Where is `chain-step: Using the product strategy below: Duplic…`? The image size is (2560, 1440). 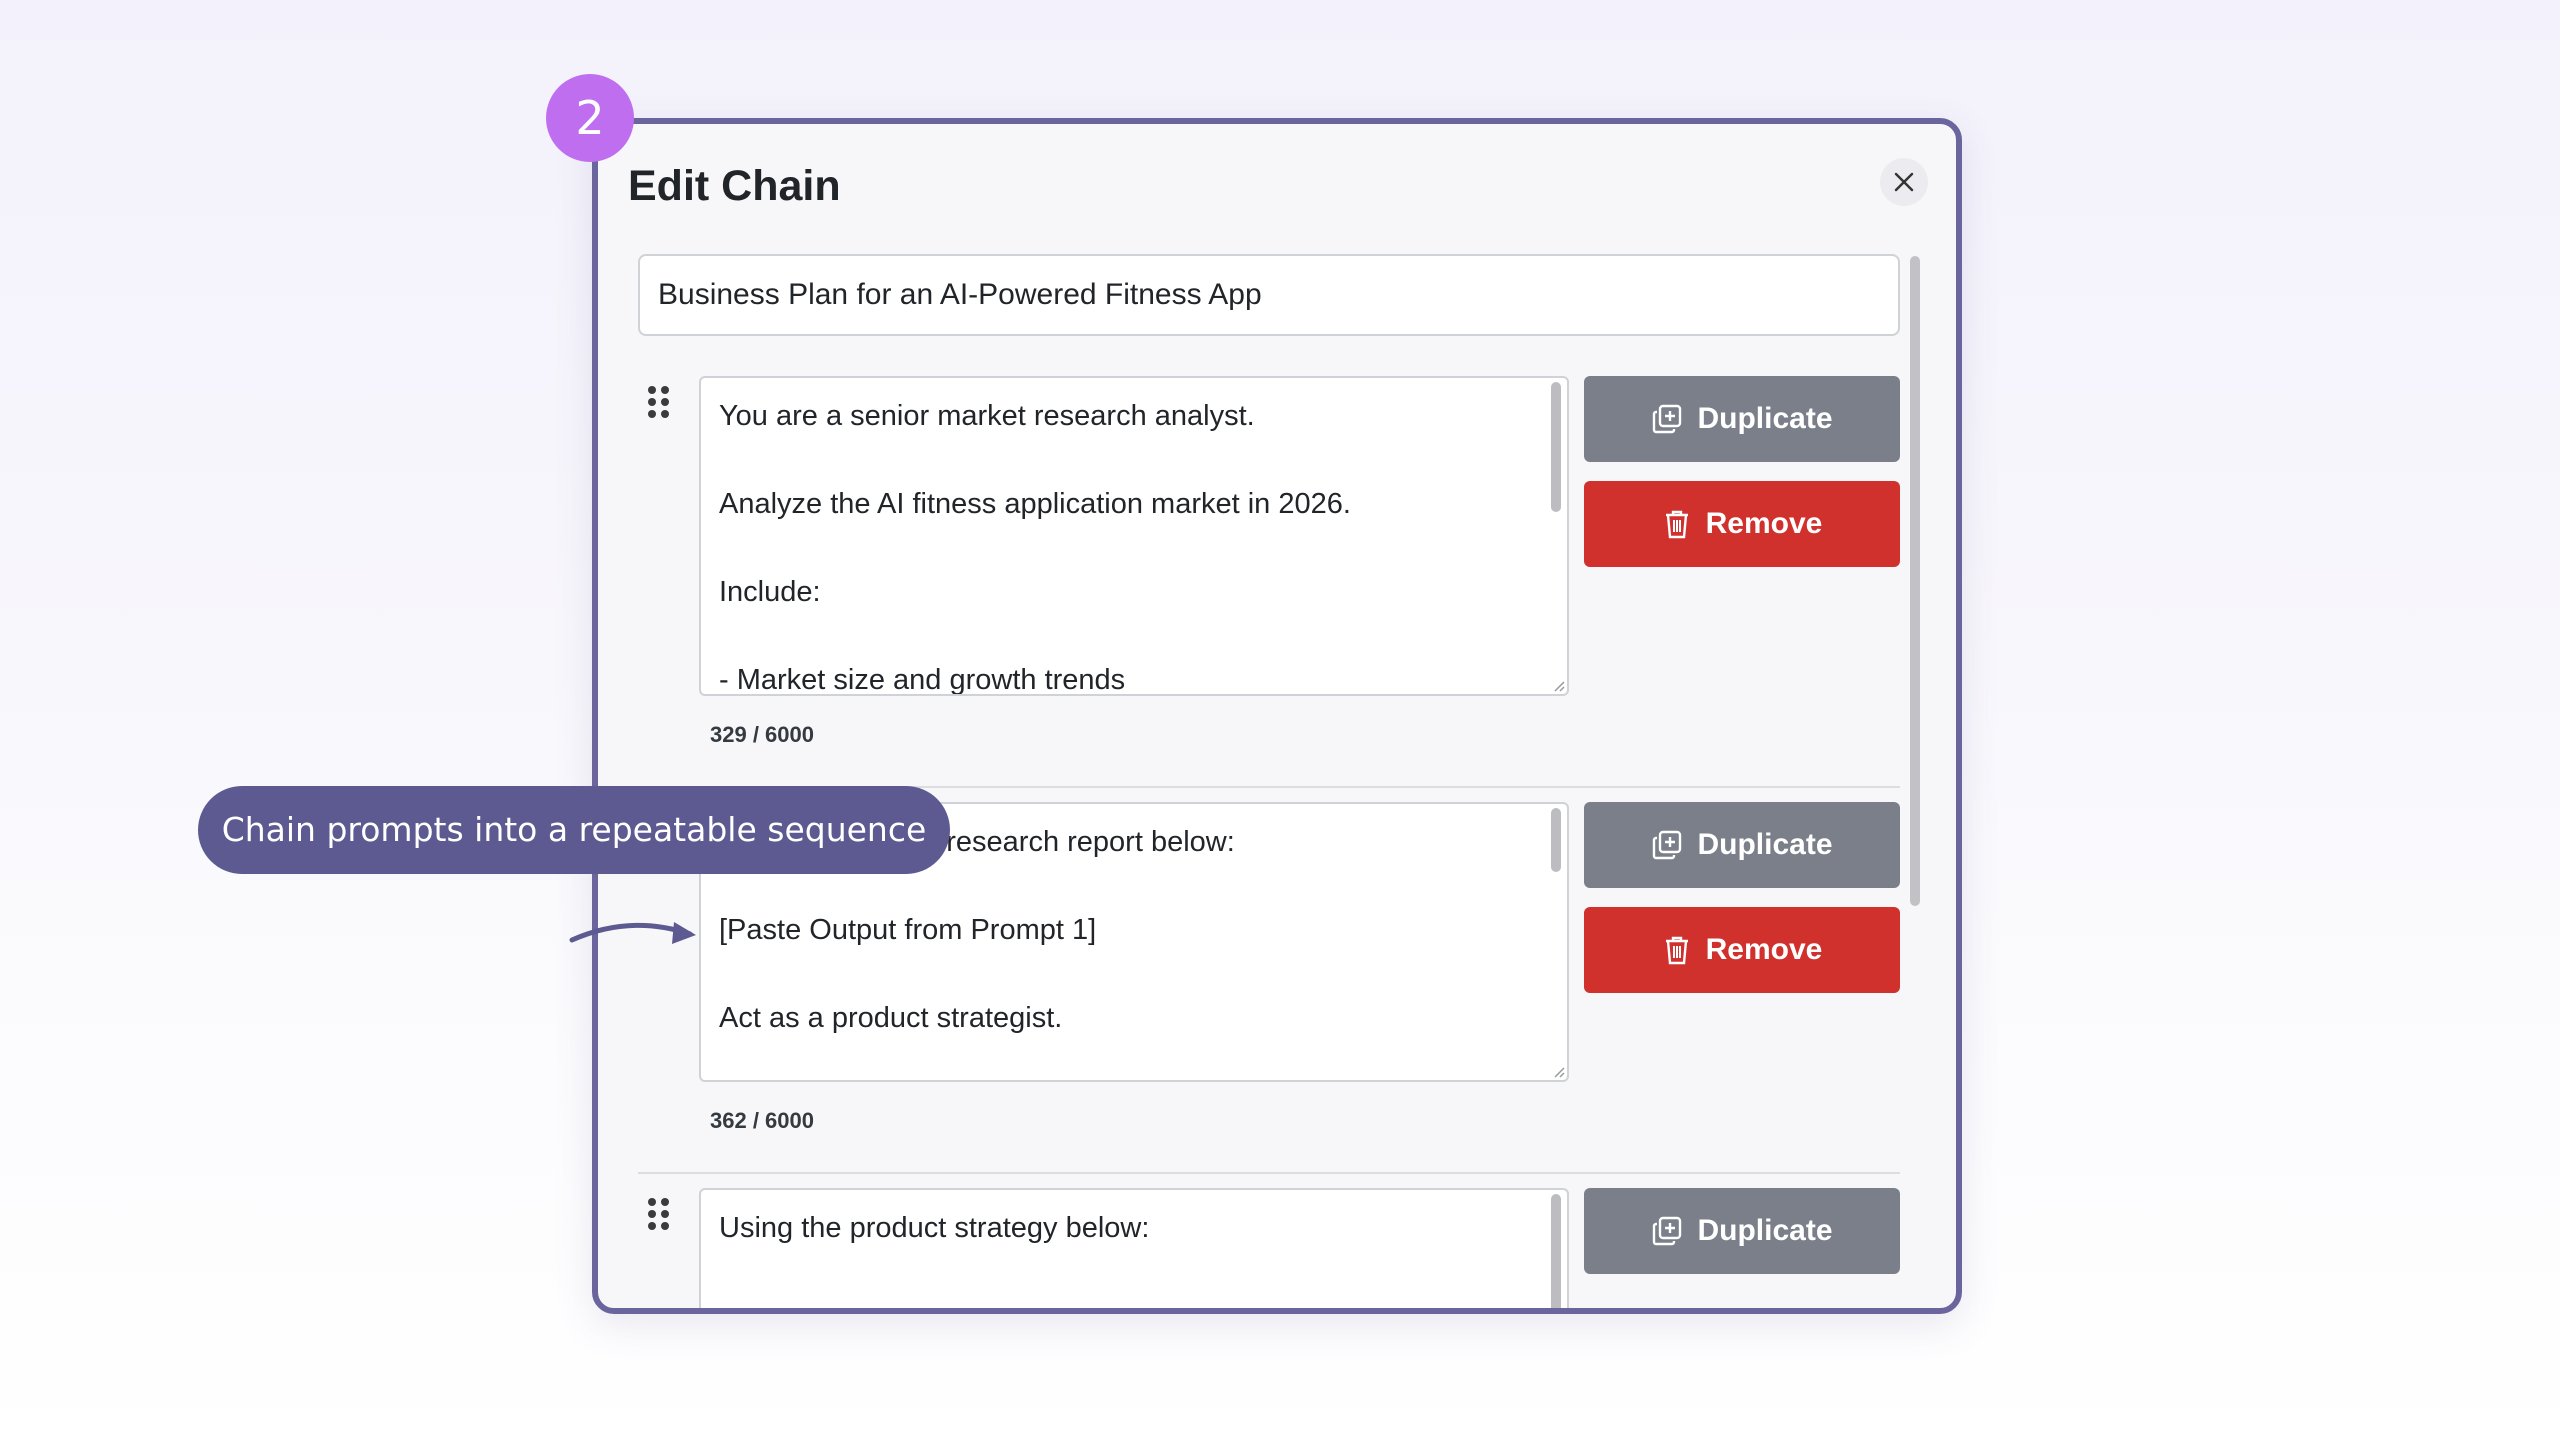 chain-step: Using the product strategy below: Duplic… is located at coordinates (1269, 1248).